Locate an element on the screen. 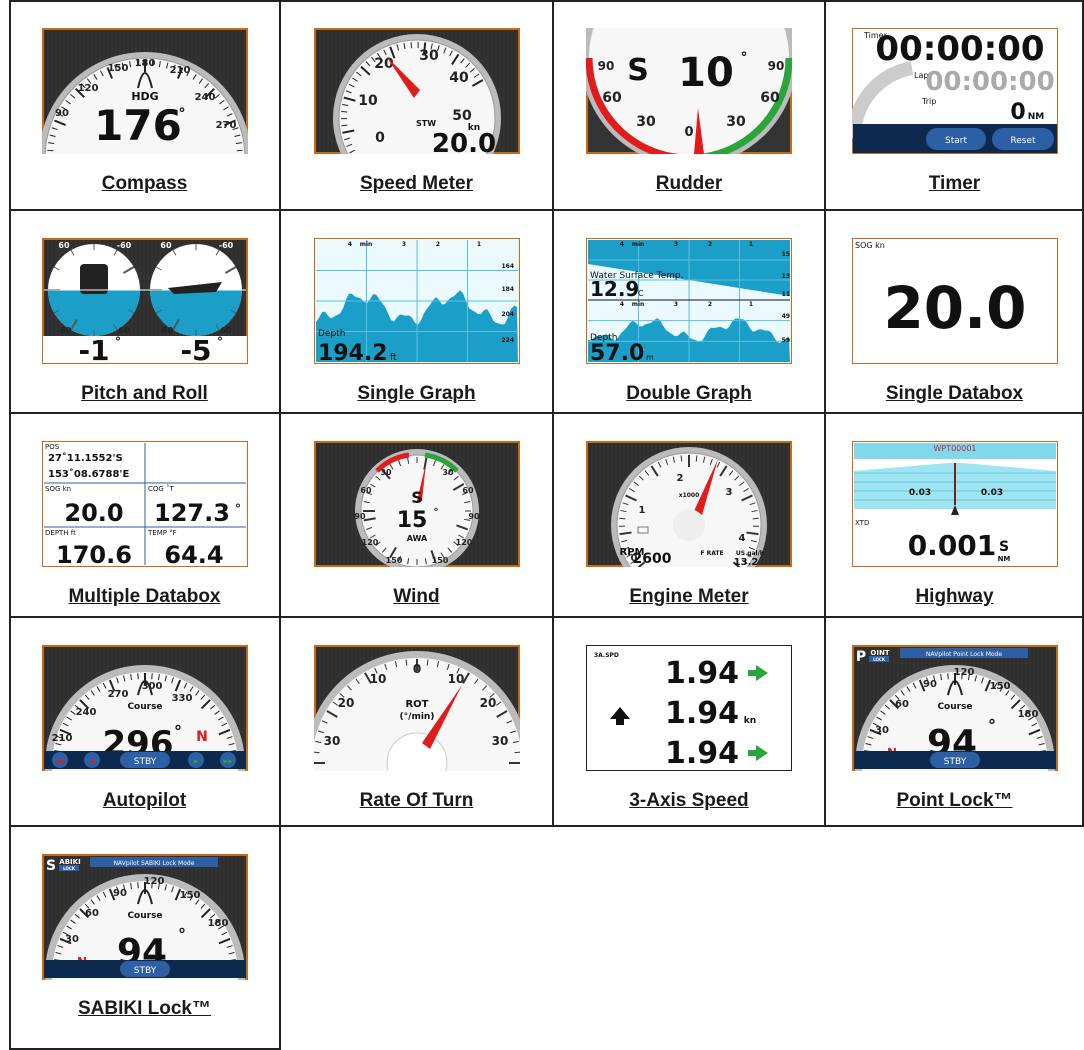 This screenshot has width=1084, height=1050. autopilot-graphic: 210240270300330Course296 ° N◀◀ ◀ ▶ ▶▶STBY is located at coordinates (145, 708).